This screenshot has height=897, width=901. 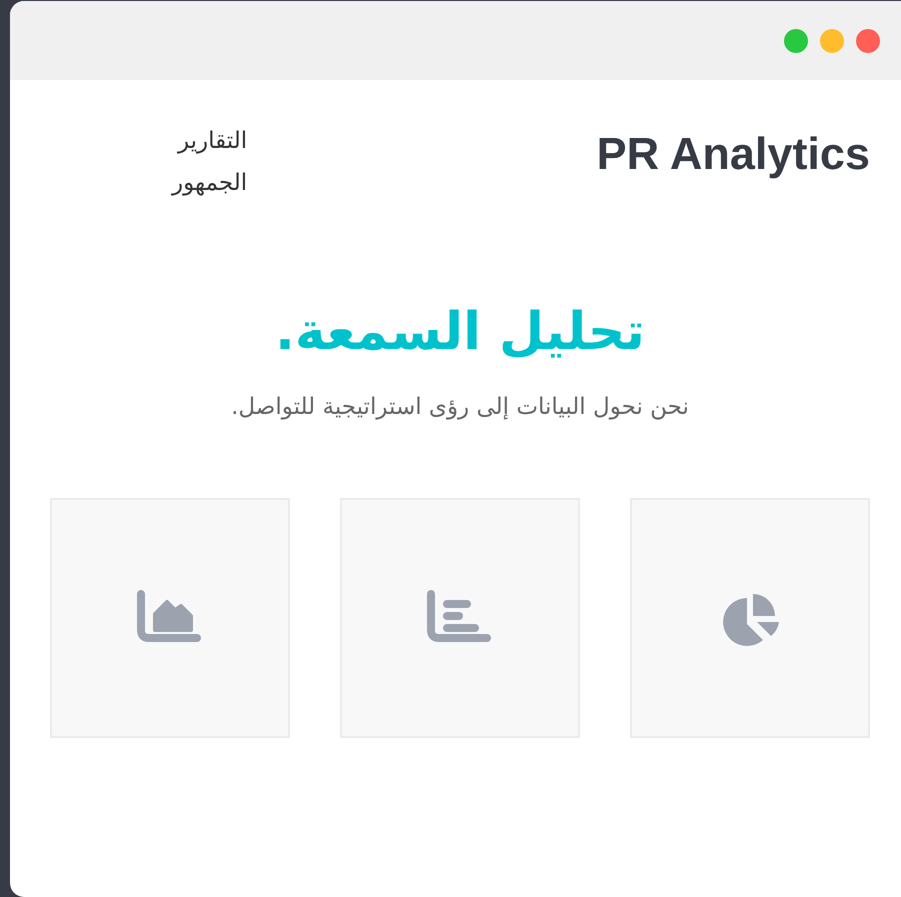 I want to click on nav-link: الجمهور, so click(x=210, y=183).